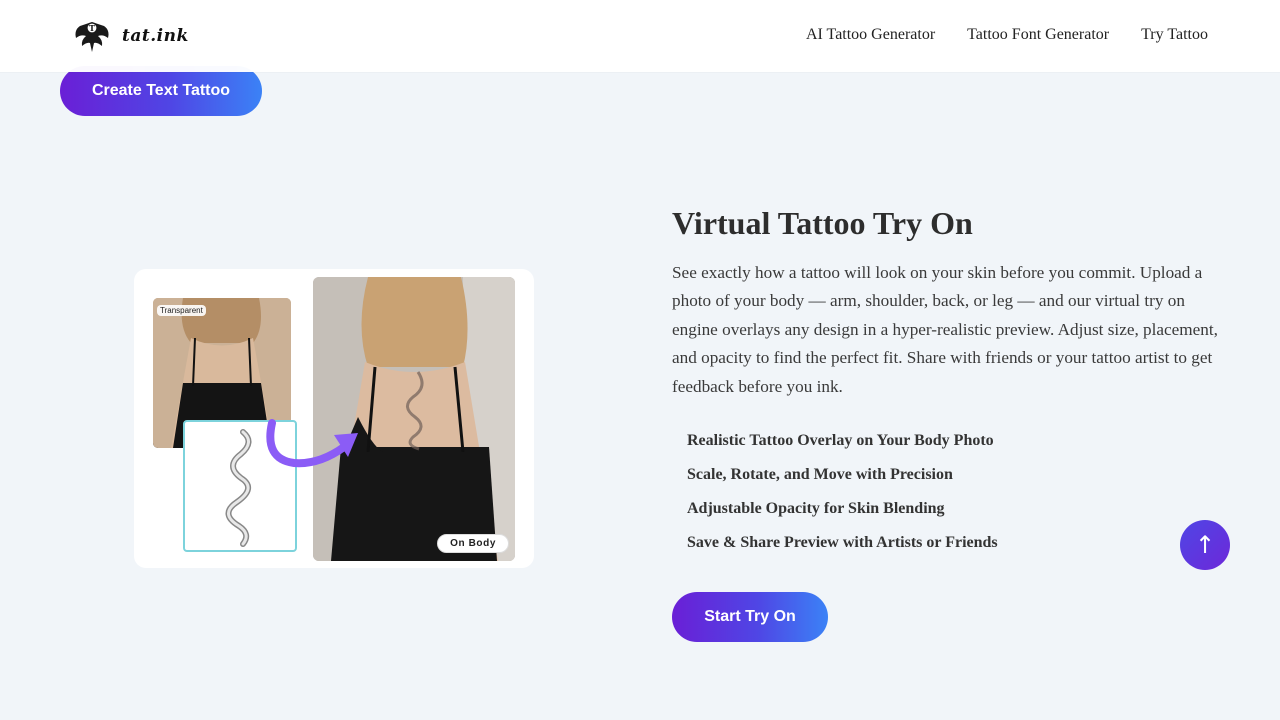 The height and width of the screenshot is (720, 1280). What do you see at coordinates (750, 617) in the screenshot?
I see `start-try-on-button: Start Try On` at bounding box center [750, 617].